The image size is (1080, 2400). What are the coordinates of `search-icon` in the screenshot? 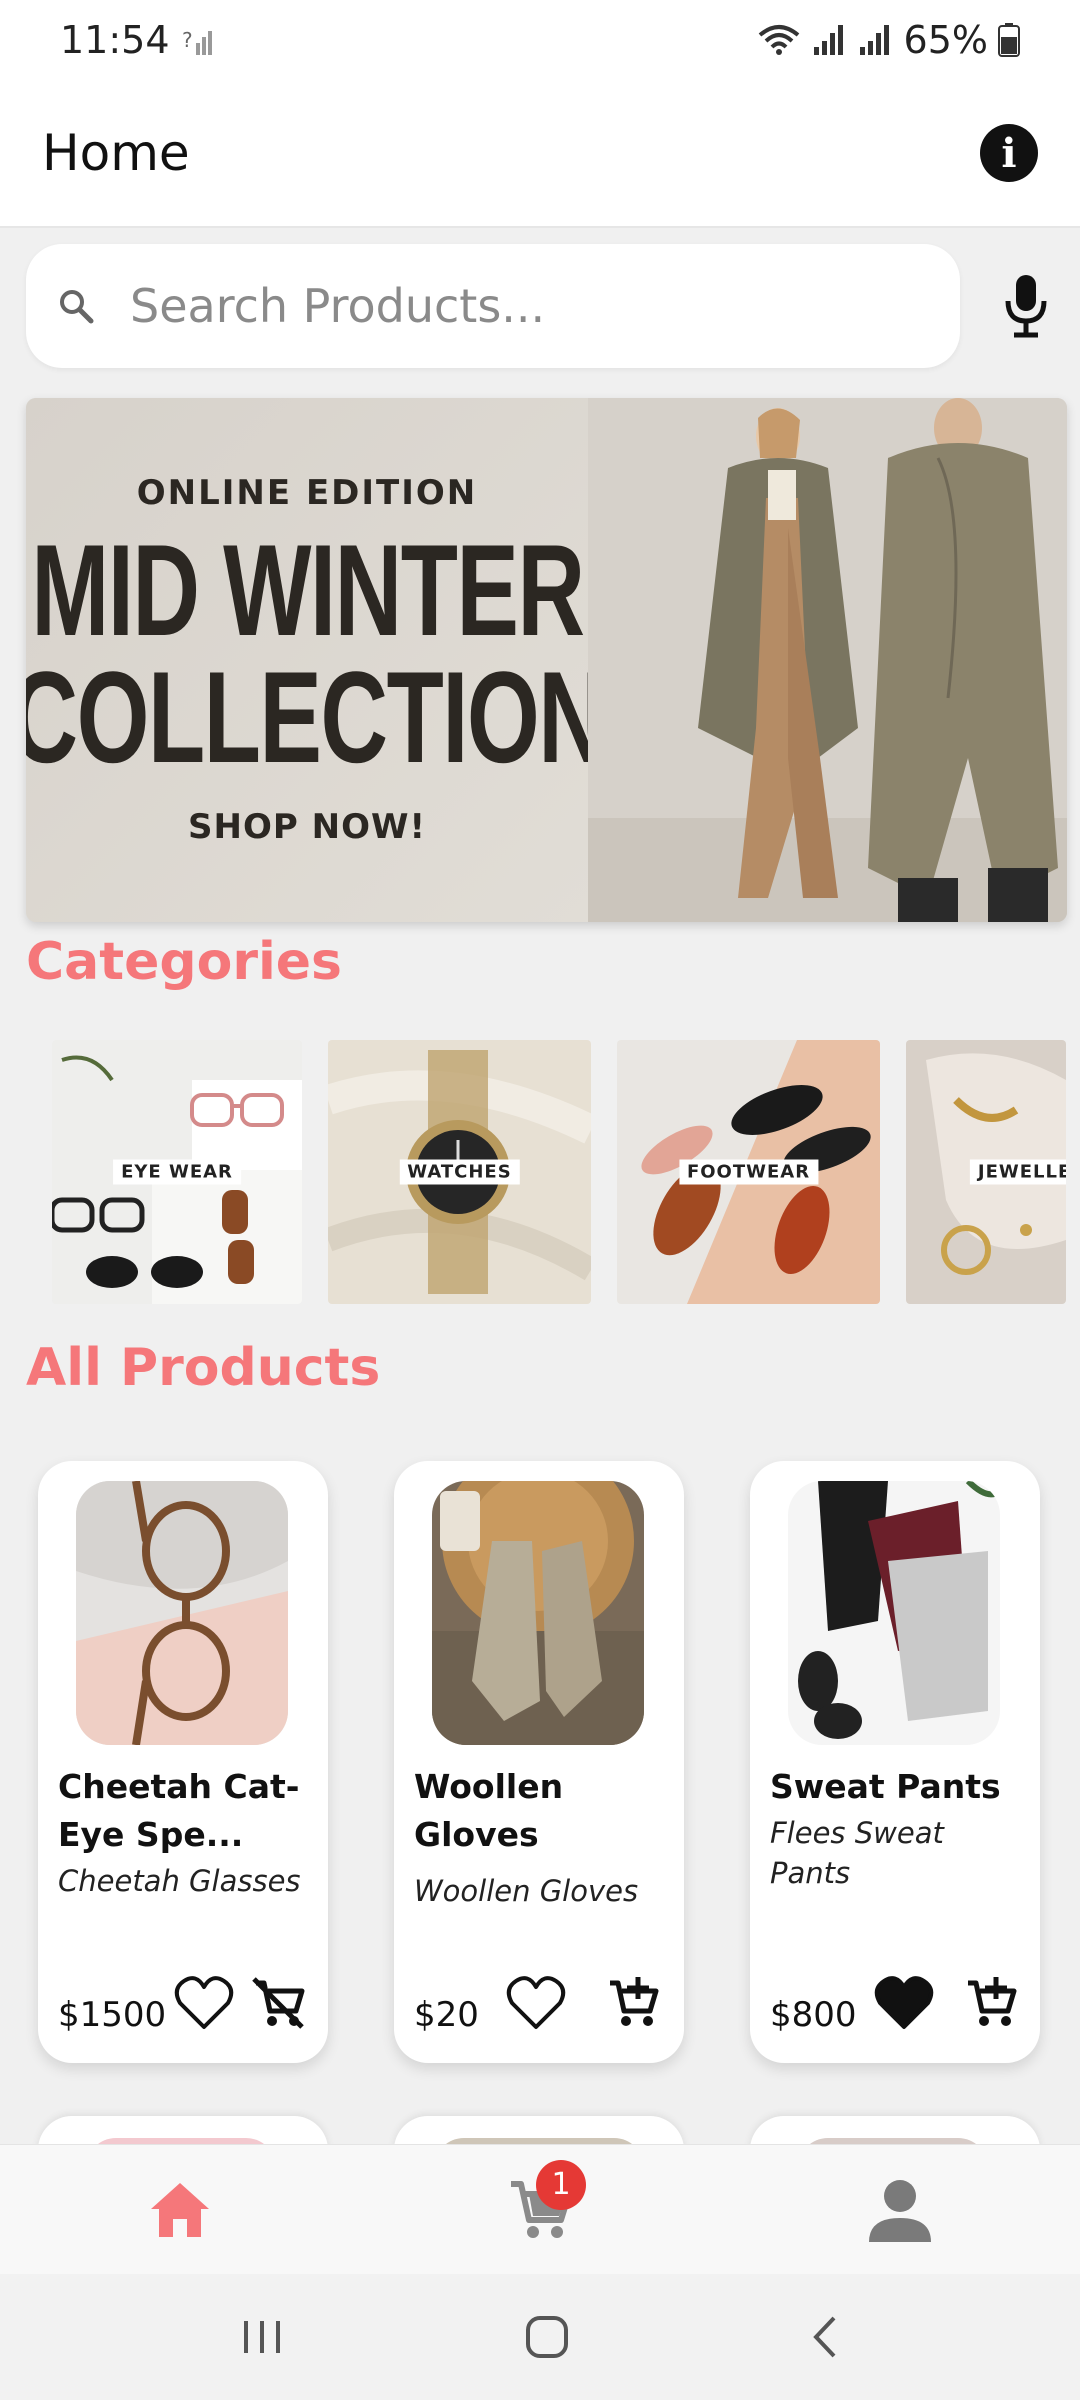 It's located at (77, 307).